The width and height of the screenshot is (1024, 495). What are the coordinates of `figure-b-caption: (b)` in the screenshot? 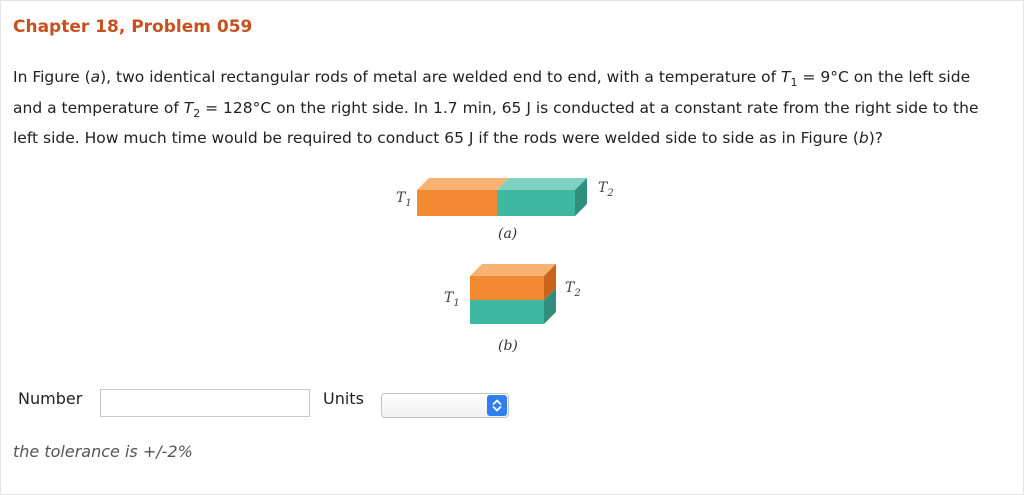 It's located at (508, 346).